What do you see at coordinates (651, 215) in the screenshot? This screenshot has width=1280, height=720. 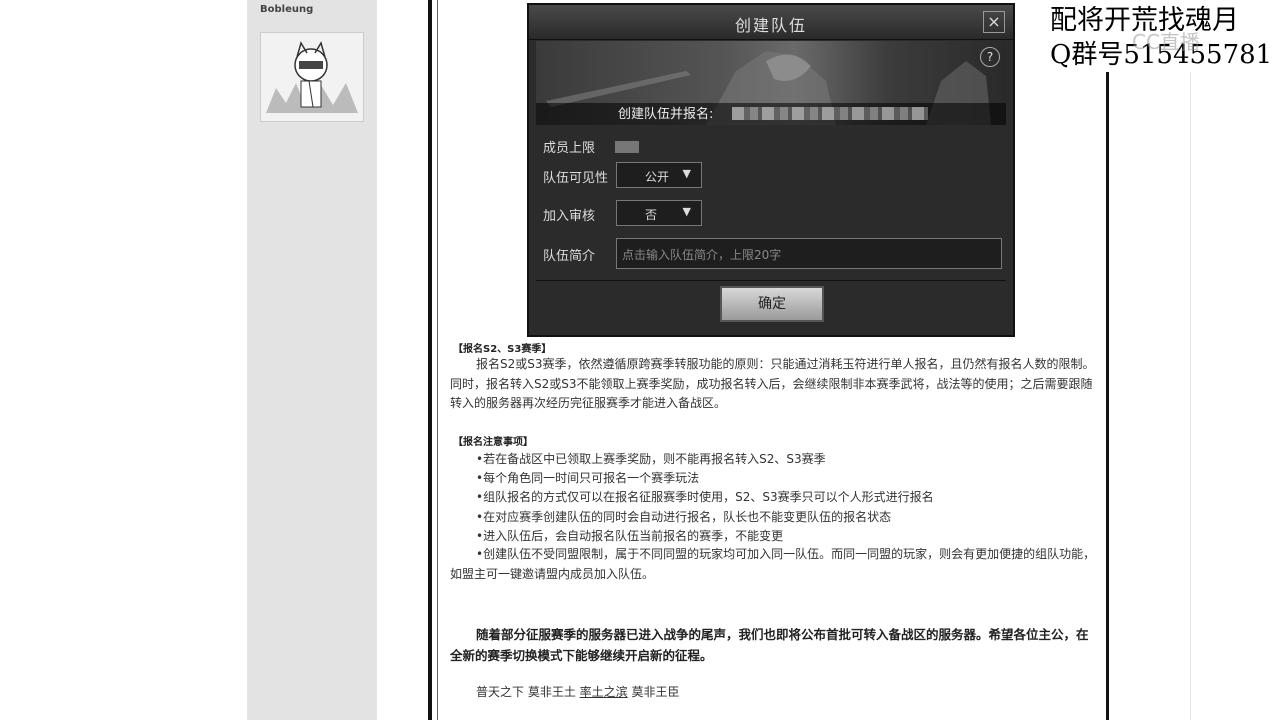 I see `review-value: 否` at bounding box center [651, 215].